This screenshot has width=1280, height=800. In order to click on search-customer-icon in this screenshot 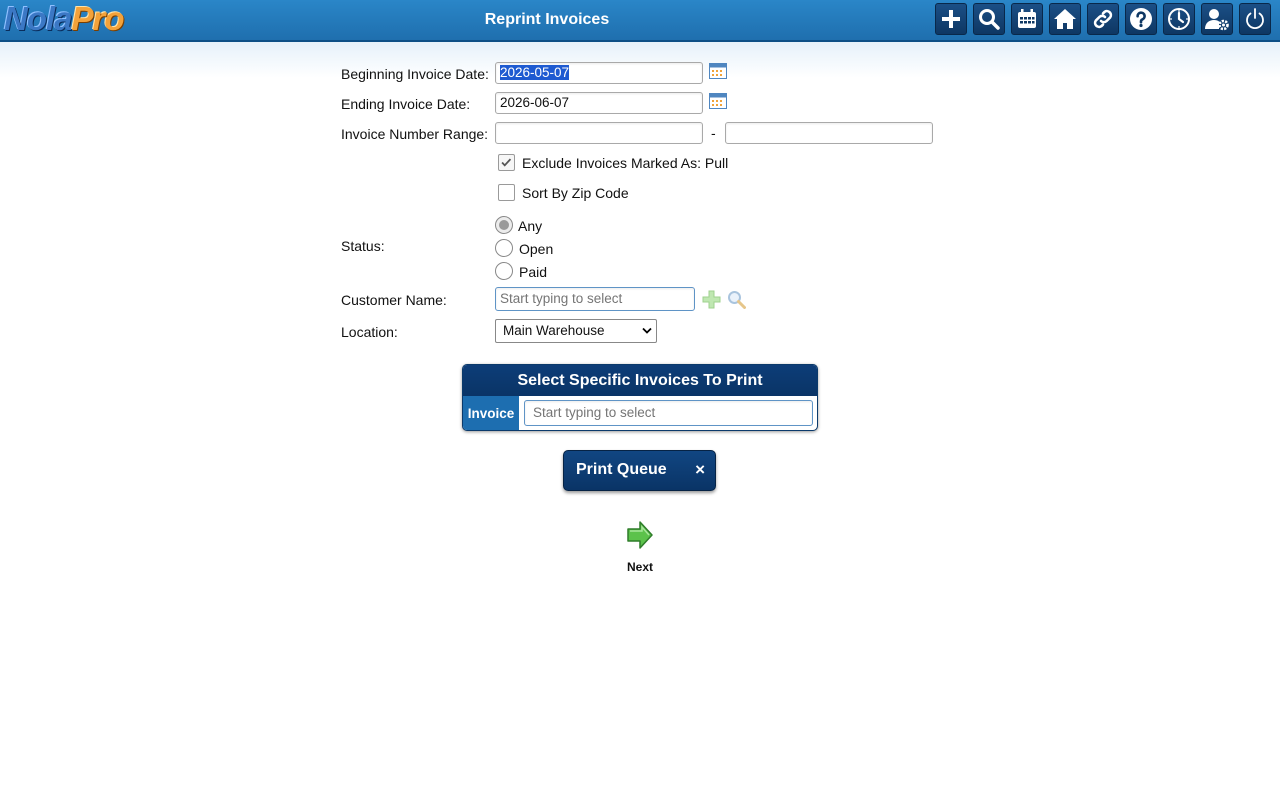, I will do `click(736, 299)`.